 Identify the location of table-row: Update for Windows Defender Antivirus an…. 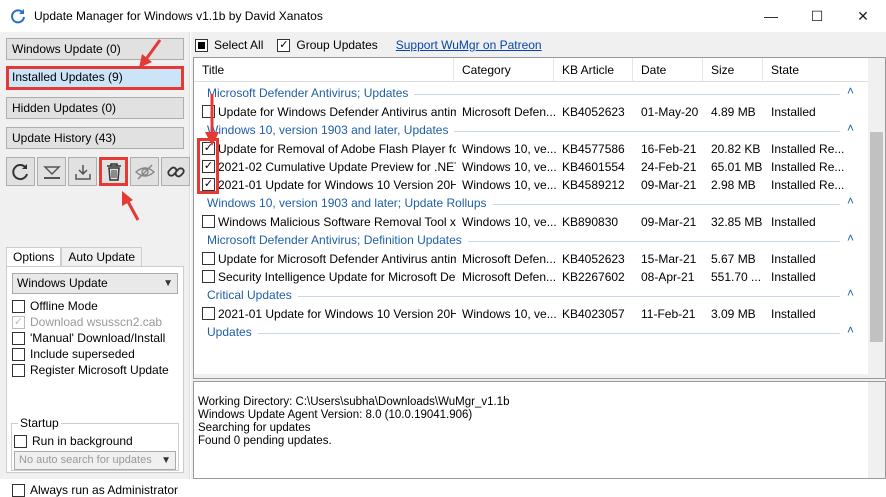
(532, 112).